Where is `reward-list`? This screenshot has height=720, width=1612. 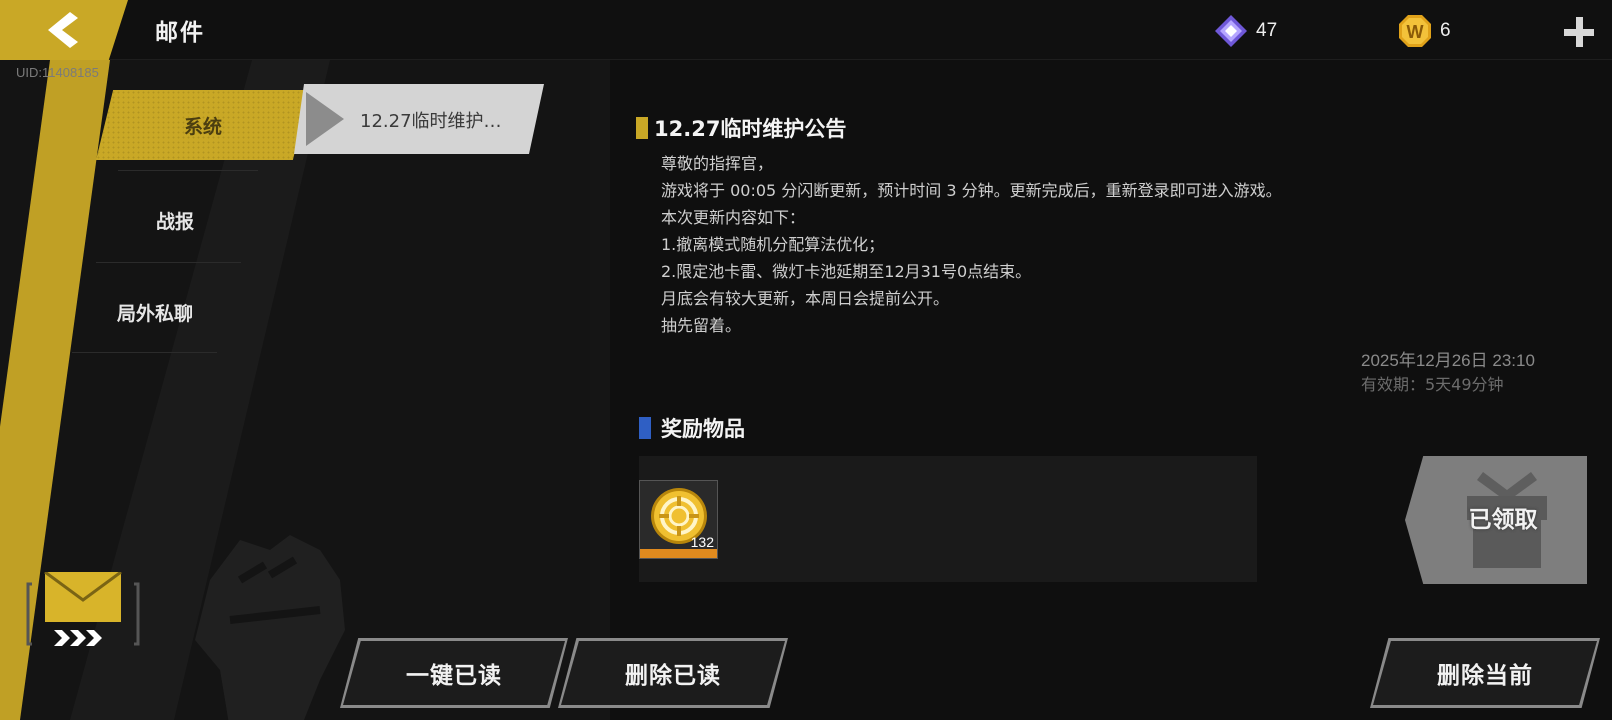 reward-list is located at coordinates (948, 519).